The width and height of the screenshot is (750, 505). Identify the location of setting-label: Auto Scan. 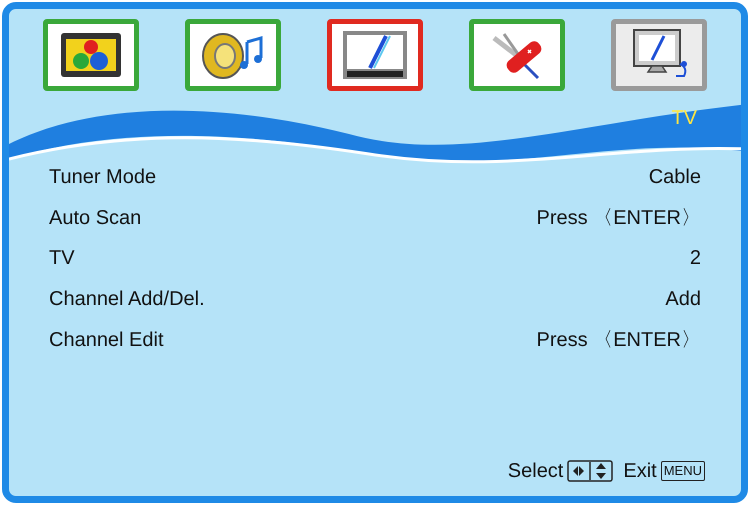
(95, 218).